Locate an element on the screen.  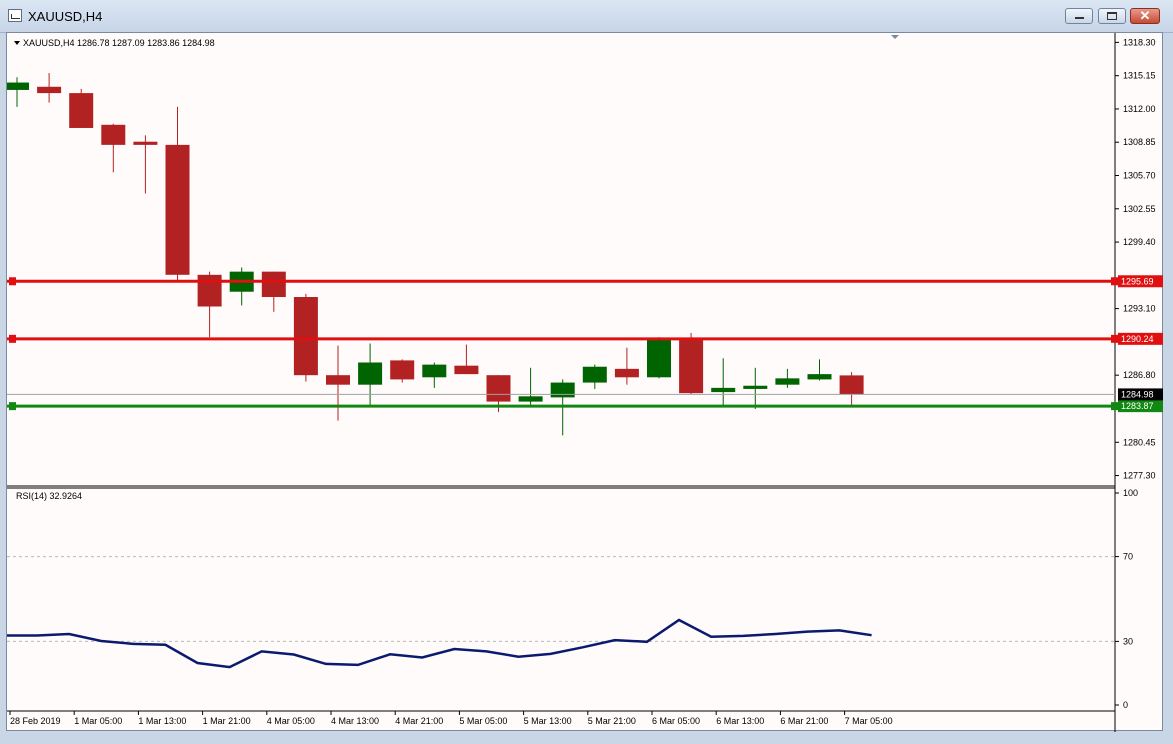
time-tick-label: 1 Mar 21:00 is located at coordinates (227, 721).